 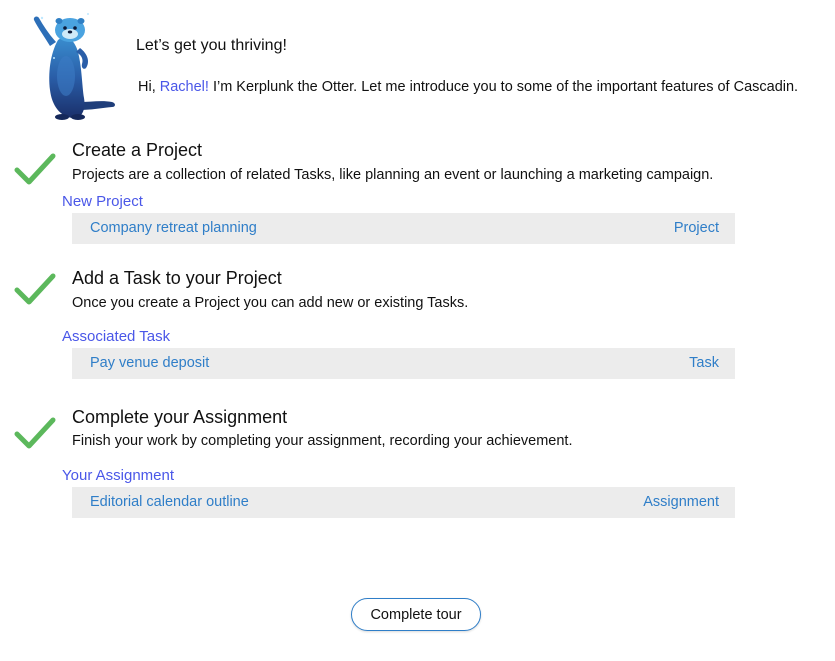 I want to click on user-name: Rachel!, so click(x=184, y=87).